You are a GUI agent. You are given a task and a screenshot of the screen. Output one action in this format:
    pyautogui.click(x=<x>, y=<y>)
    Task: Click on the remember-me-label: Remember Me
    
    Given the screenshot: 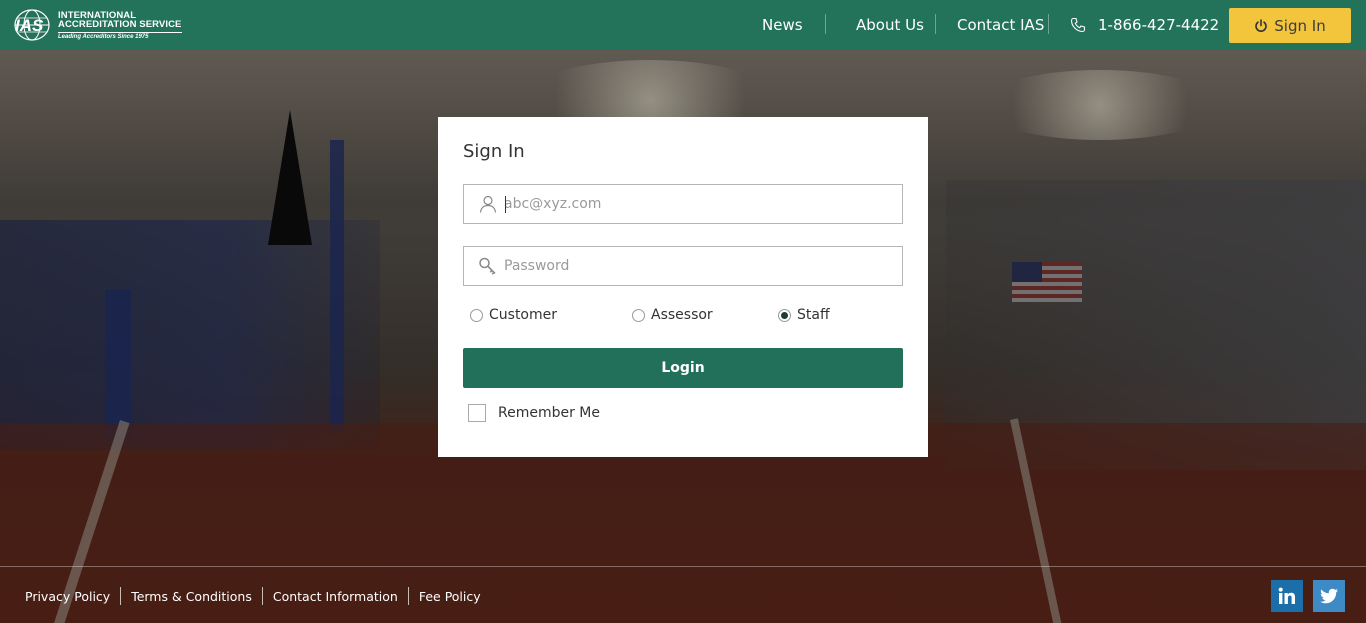 What is the action you would take?
    pyautogui.click(x=549, y=413)
    